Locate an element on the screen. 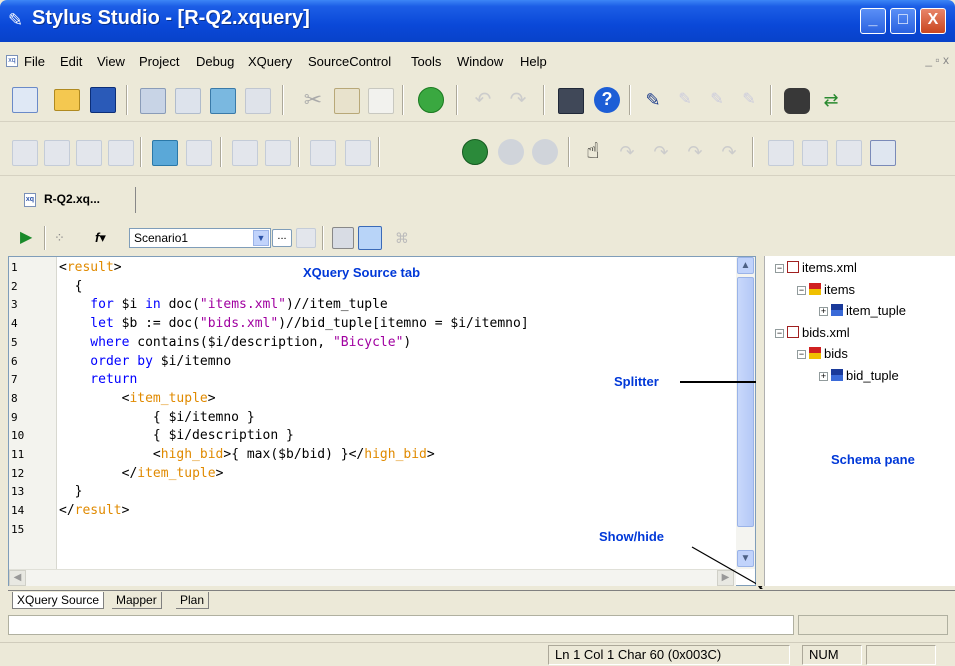 The image size is (955, 666). menu-xquery: XQuery is located at coordinates (270, 61).